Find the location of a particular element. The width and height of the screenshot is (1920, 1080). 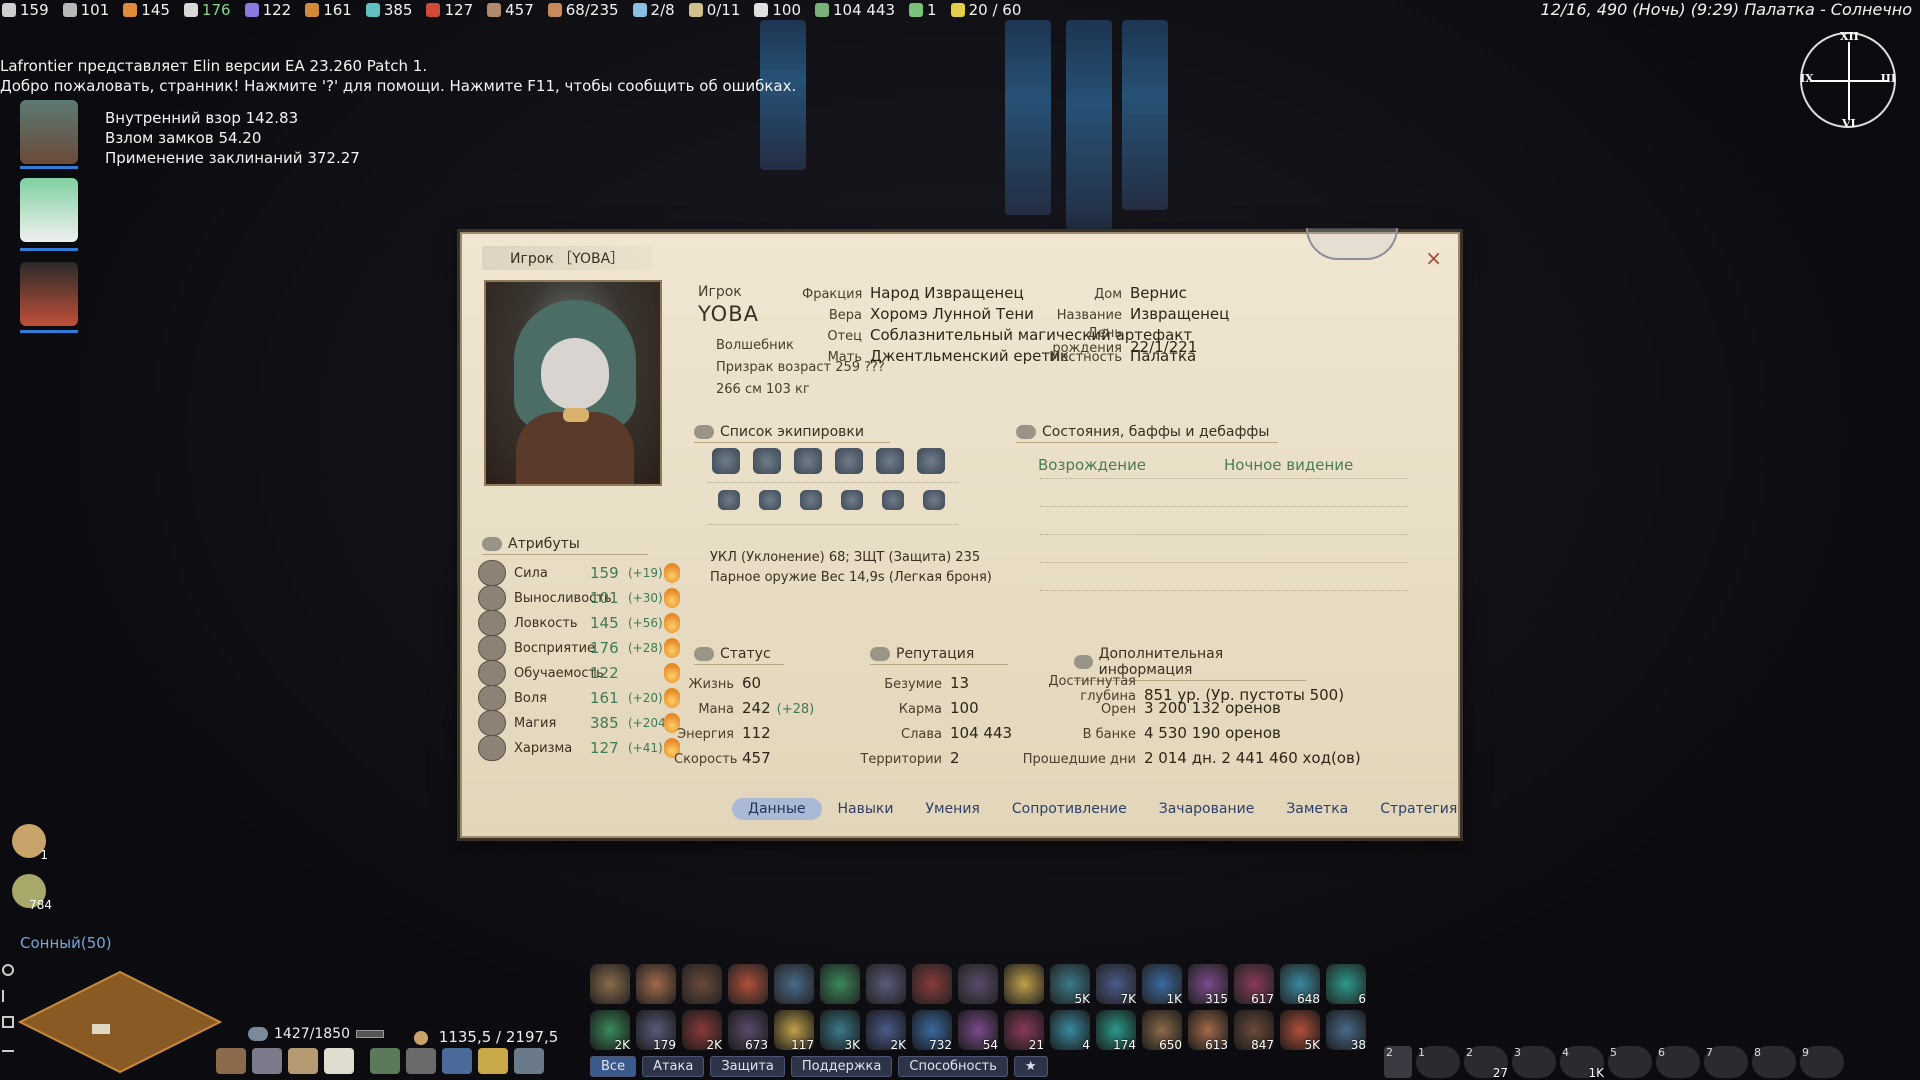

hotbar-slot: 38 is located at coordinates (1346, 1031).